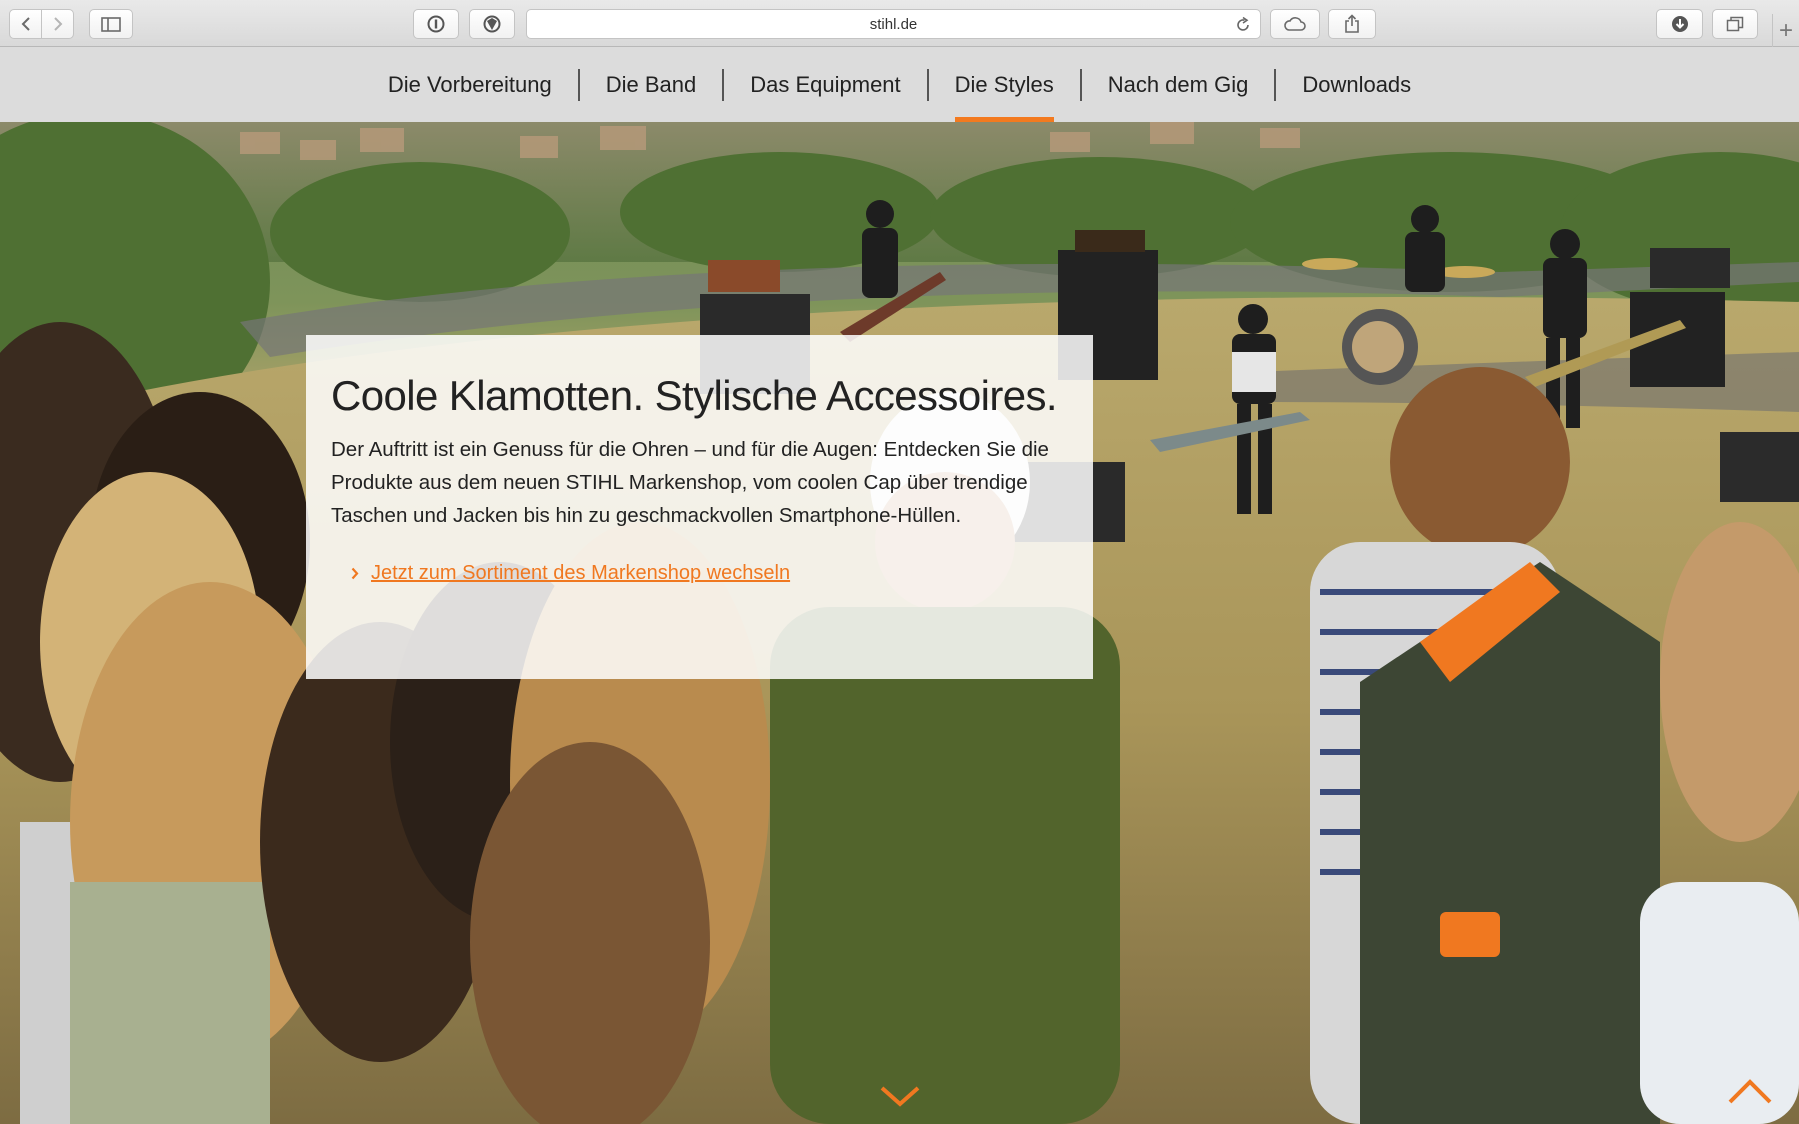  I want to click on privacy-shield-icon, so click(492, 24).